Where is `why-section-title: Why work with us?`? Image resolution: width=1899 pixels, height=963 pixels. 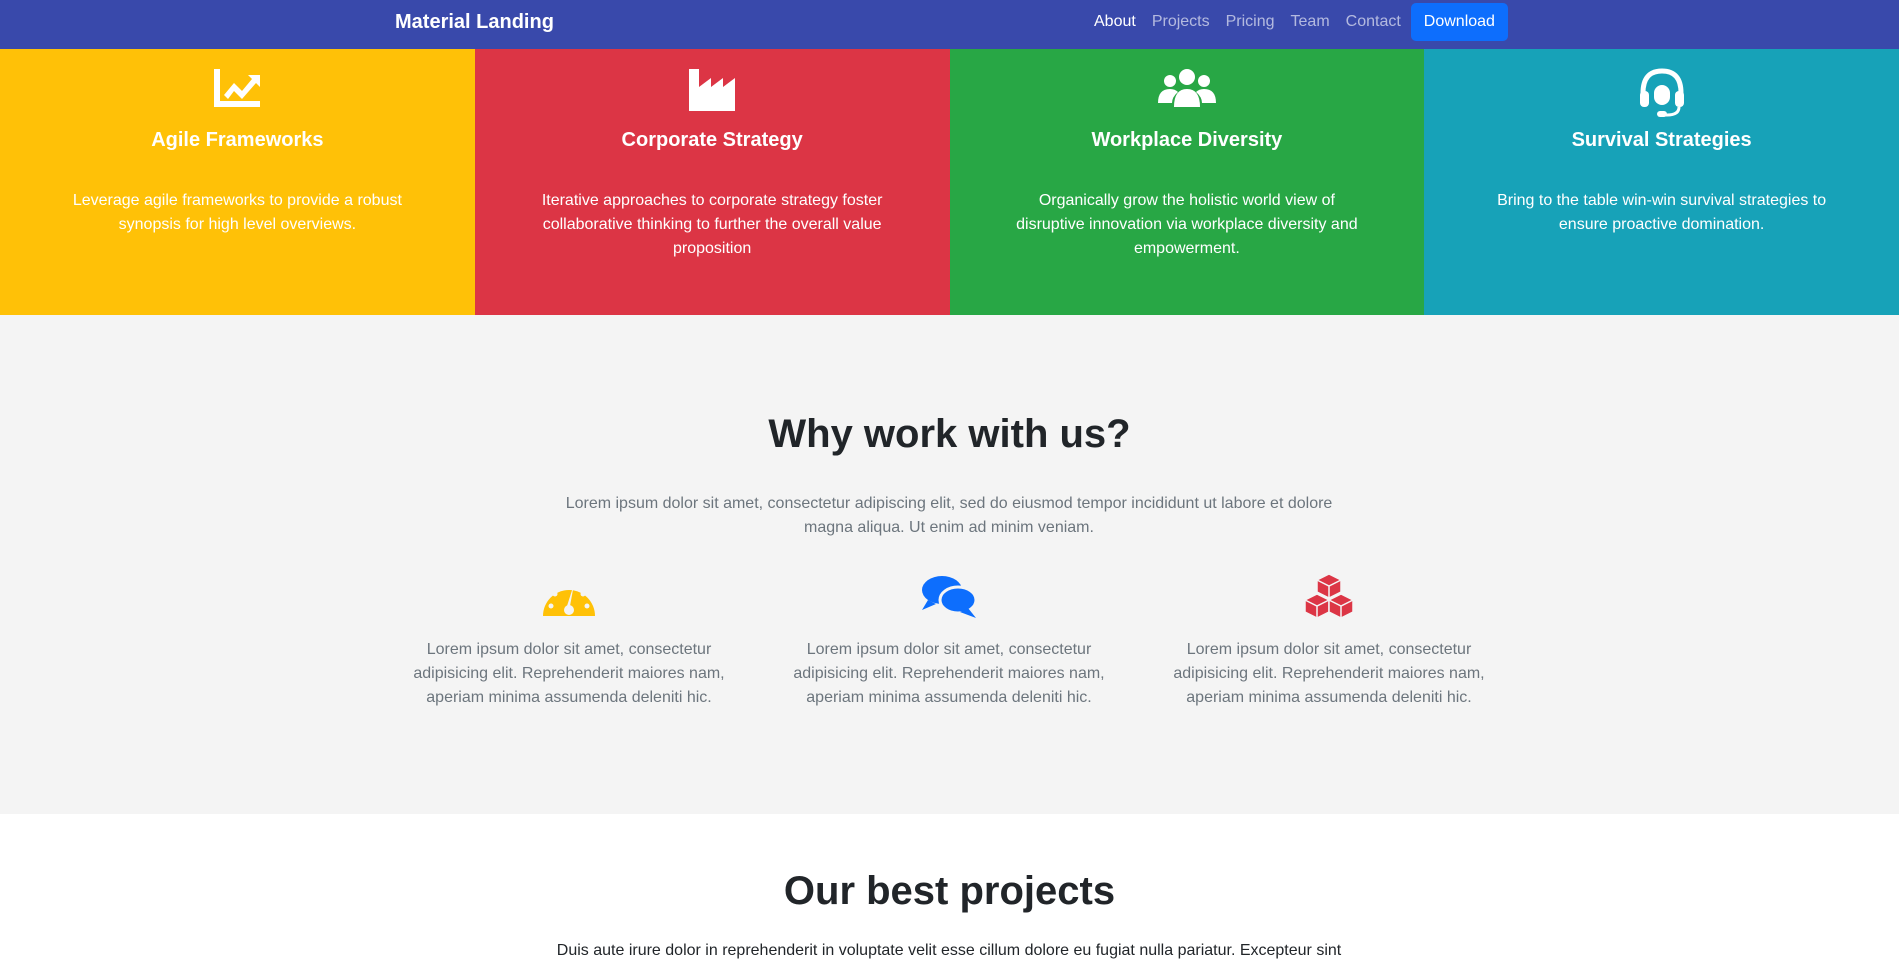
why-section-title: Why work with us? is located at coordinates (949, 434).